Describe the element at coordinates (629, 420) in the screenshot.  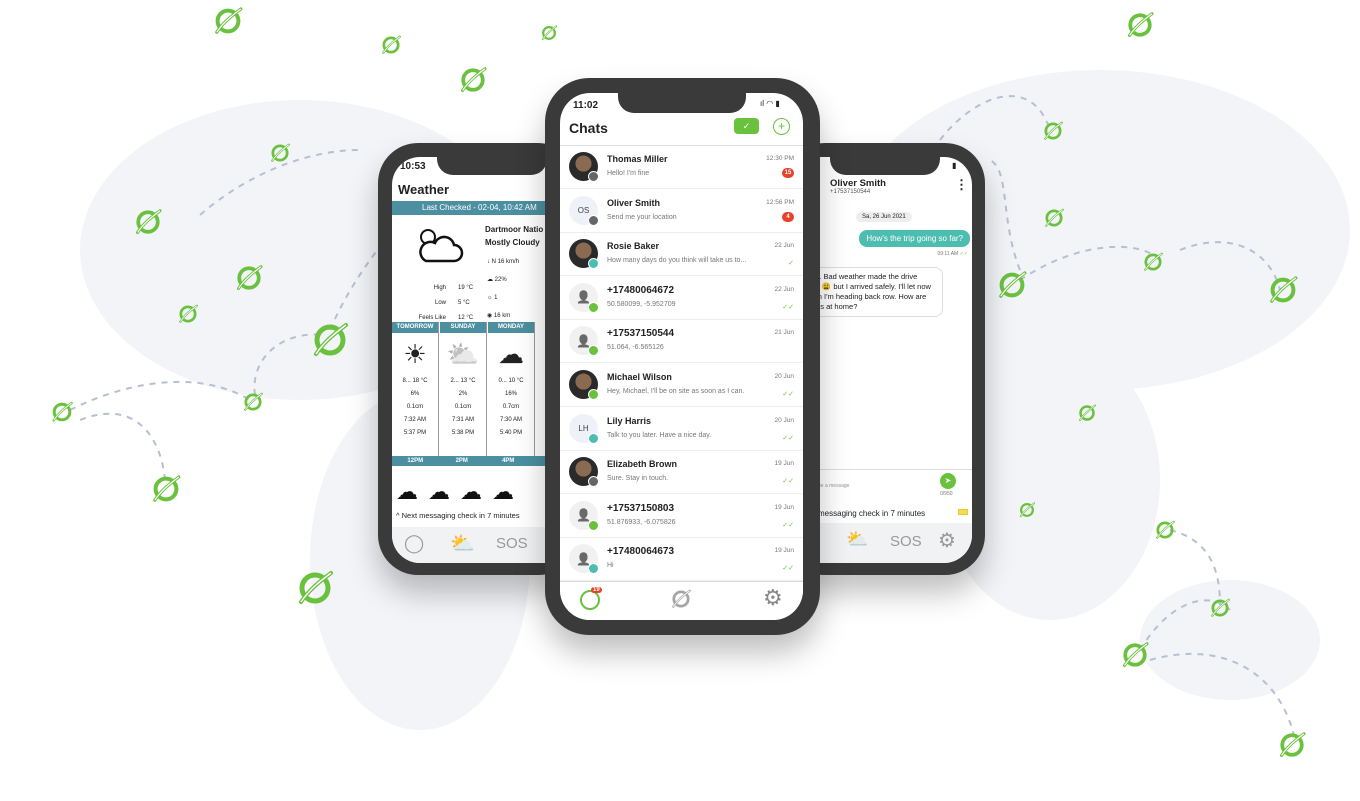
I see `contact-name: Lily Harris` at that location.